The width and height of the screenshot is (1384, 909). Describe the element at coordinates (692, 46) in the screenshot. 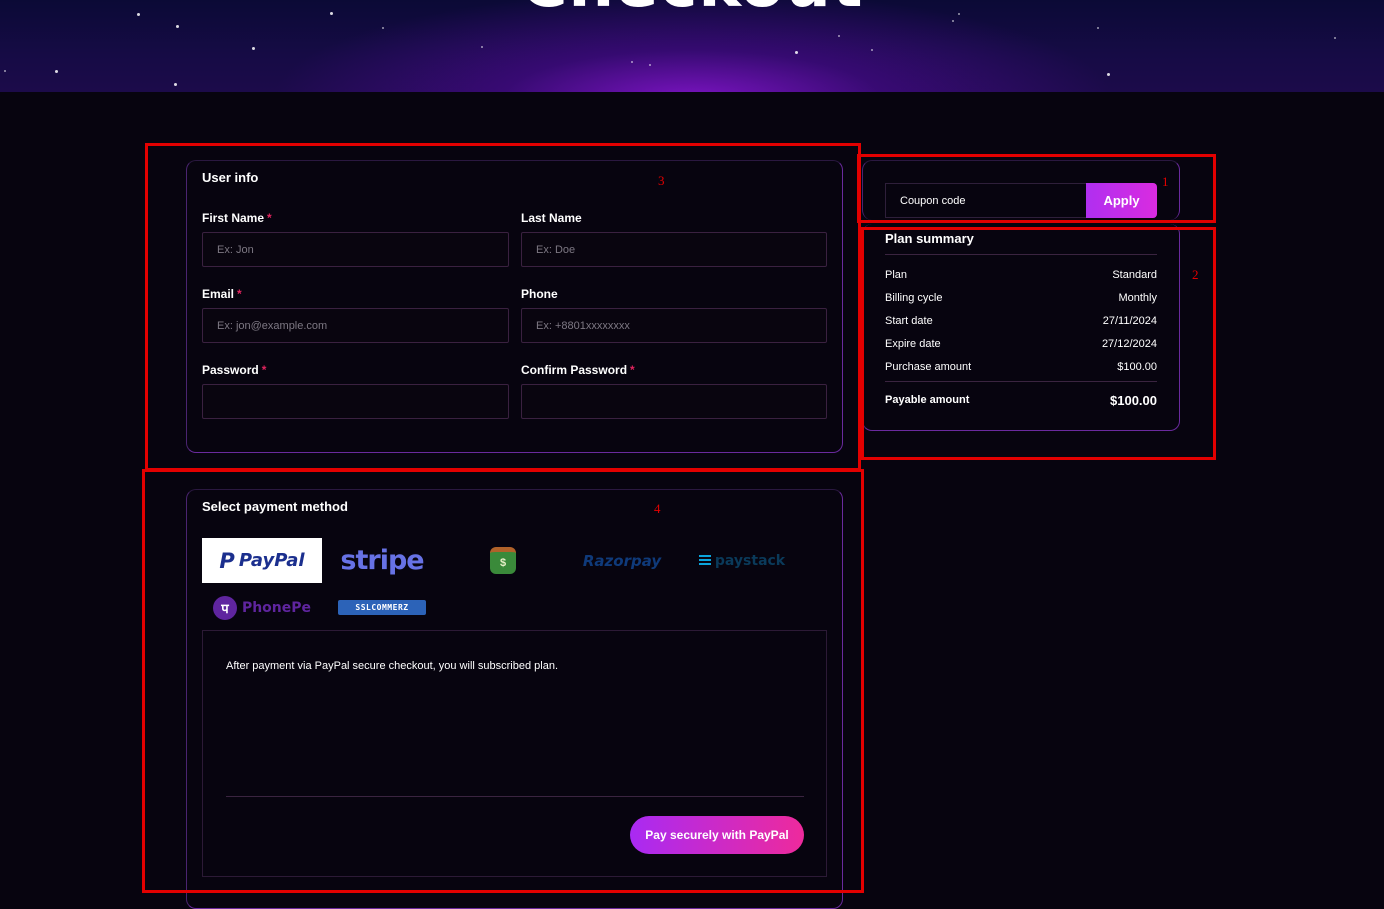

I see `hero-banner: Checkout` at that location.